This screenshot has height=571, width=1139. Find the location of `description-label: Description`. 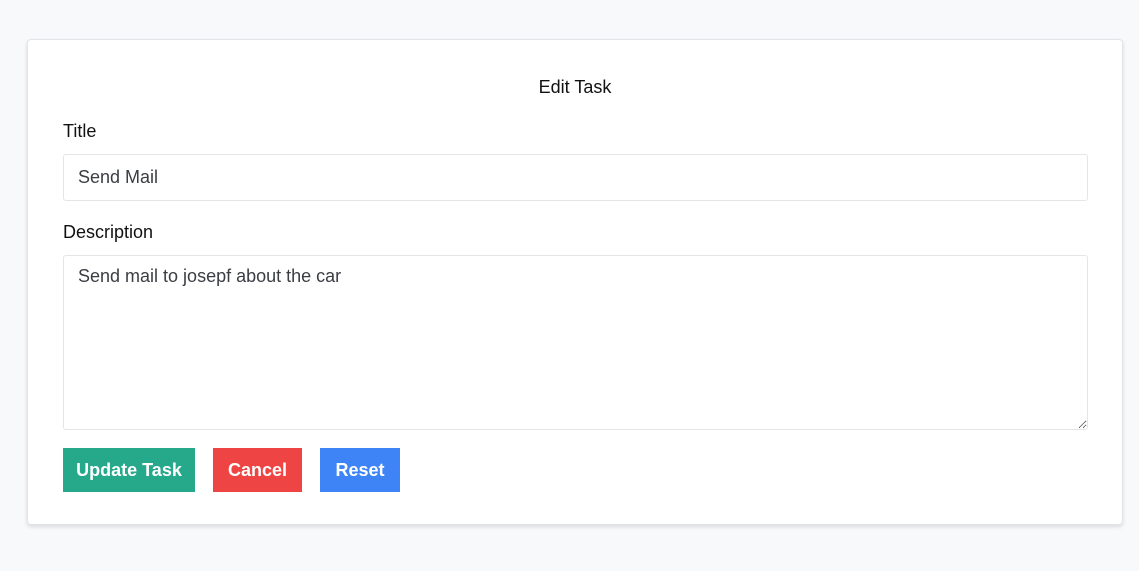

description-label: Description is located at coordinates (108, 232).